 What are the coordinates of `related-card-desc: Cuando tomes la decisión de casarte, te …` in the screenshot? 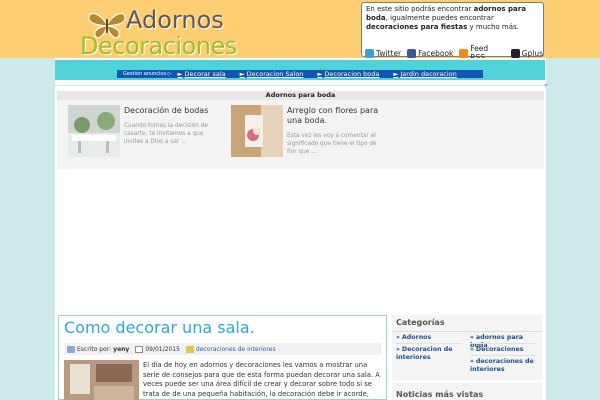 It's located at (166, 134).